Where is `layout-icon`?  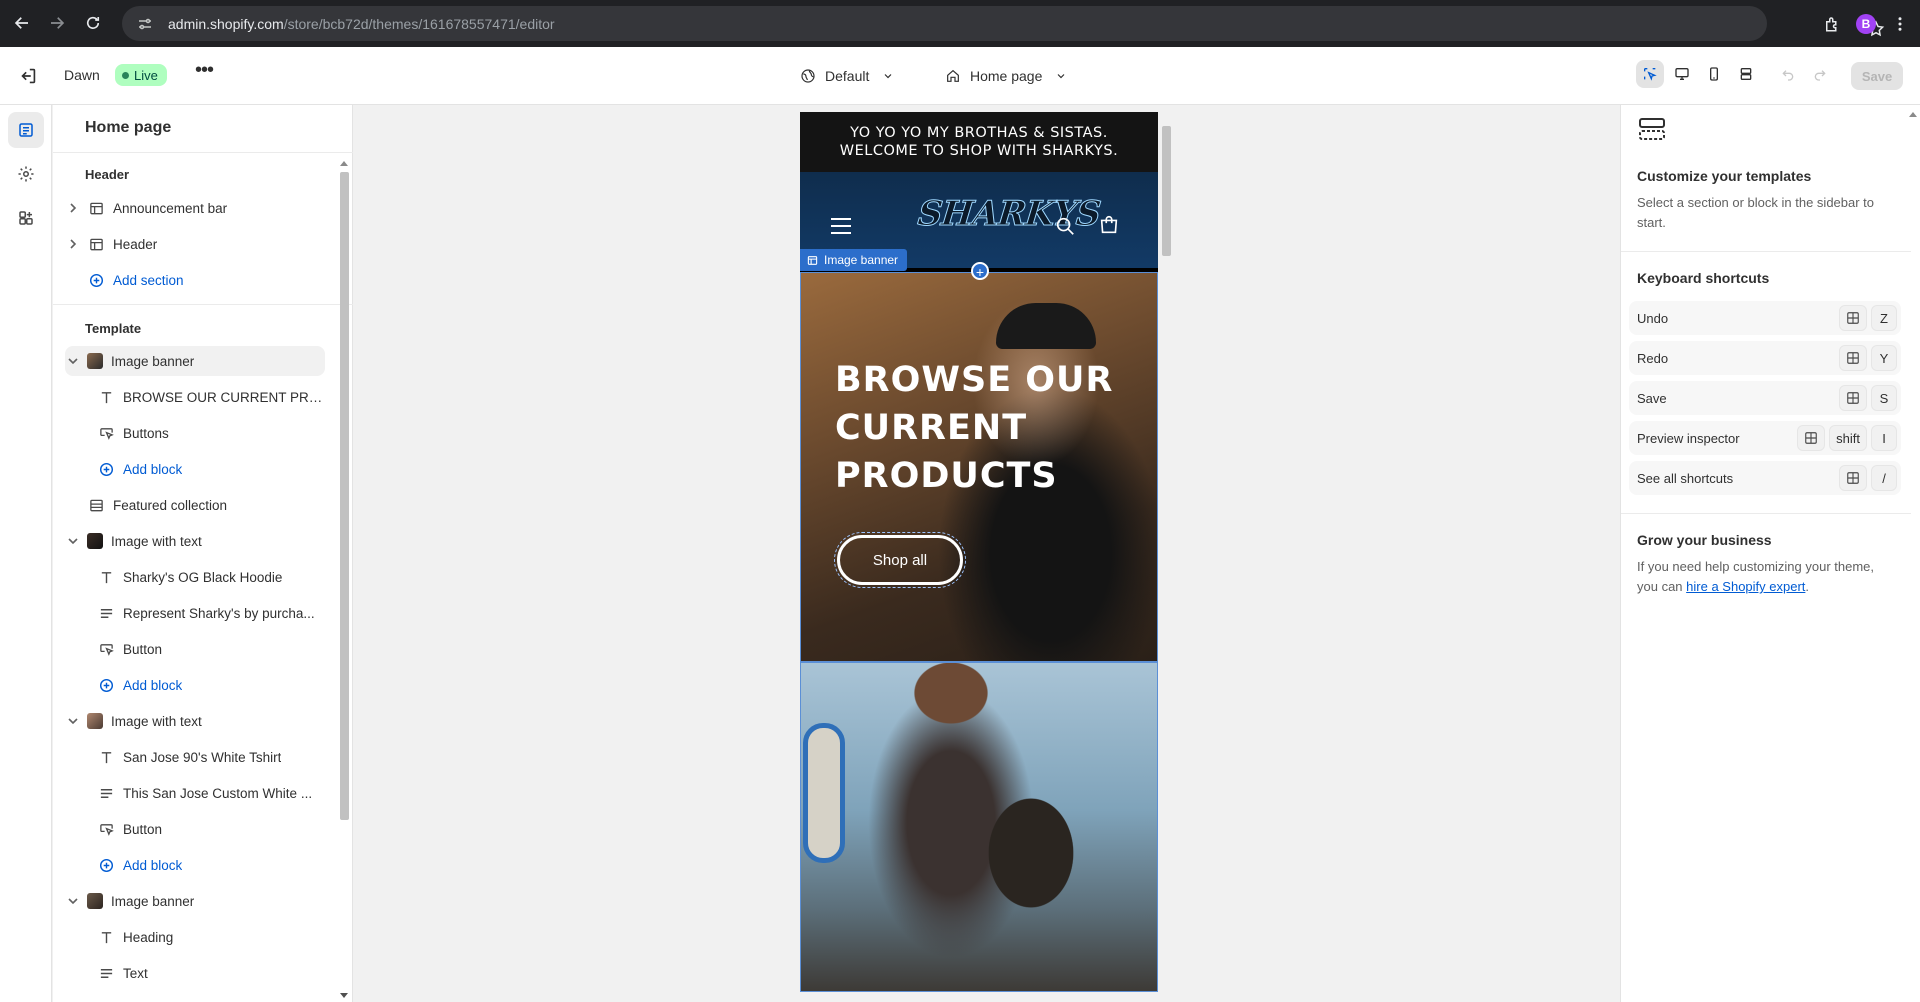 layout-icon is located at coordinates (1746, 74).